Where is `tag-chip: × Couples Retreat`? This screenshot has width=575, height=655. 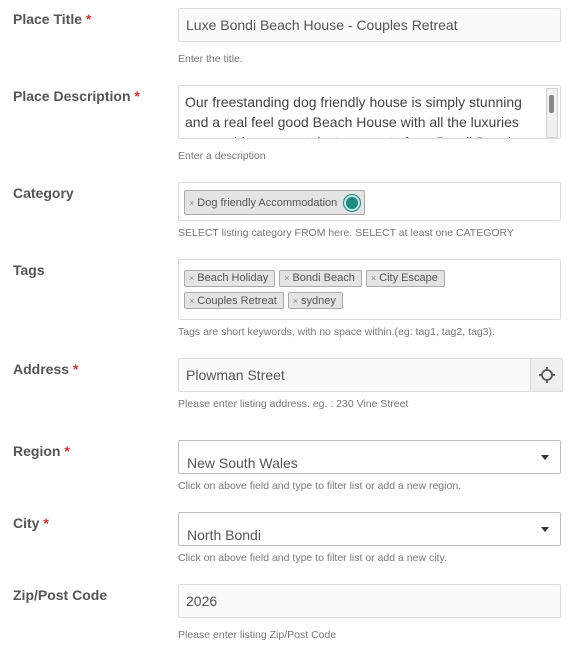
tag-chip: × Couples Retreat is located at coordinates (234, 300).